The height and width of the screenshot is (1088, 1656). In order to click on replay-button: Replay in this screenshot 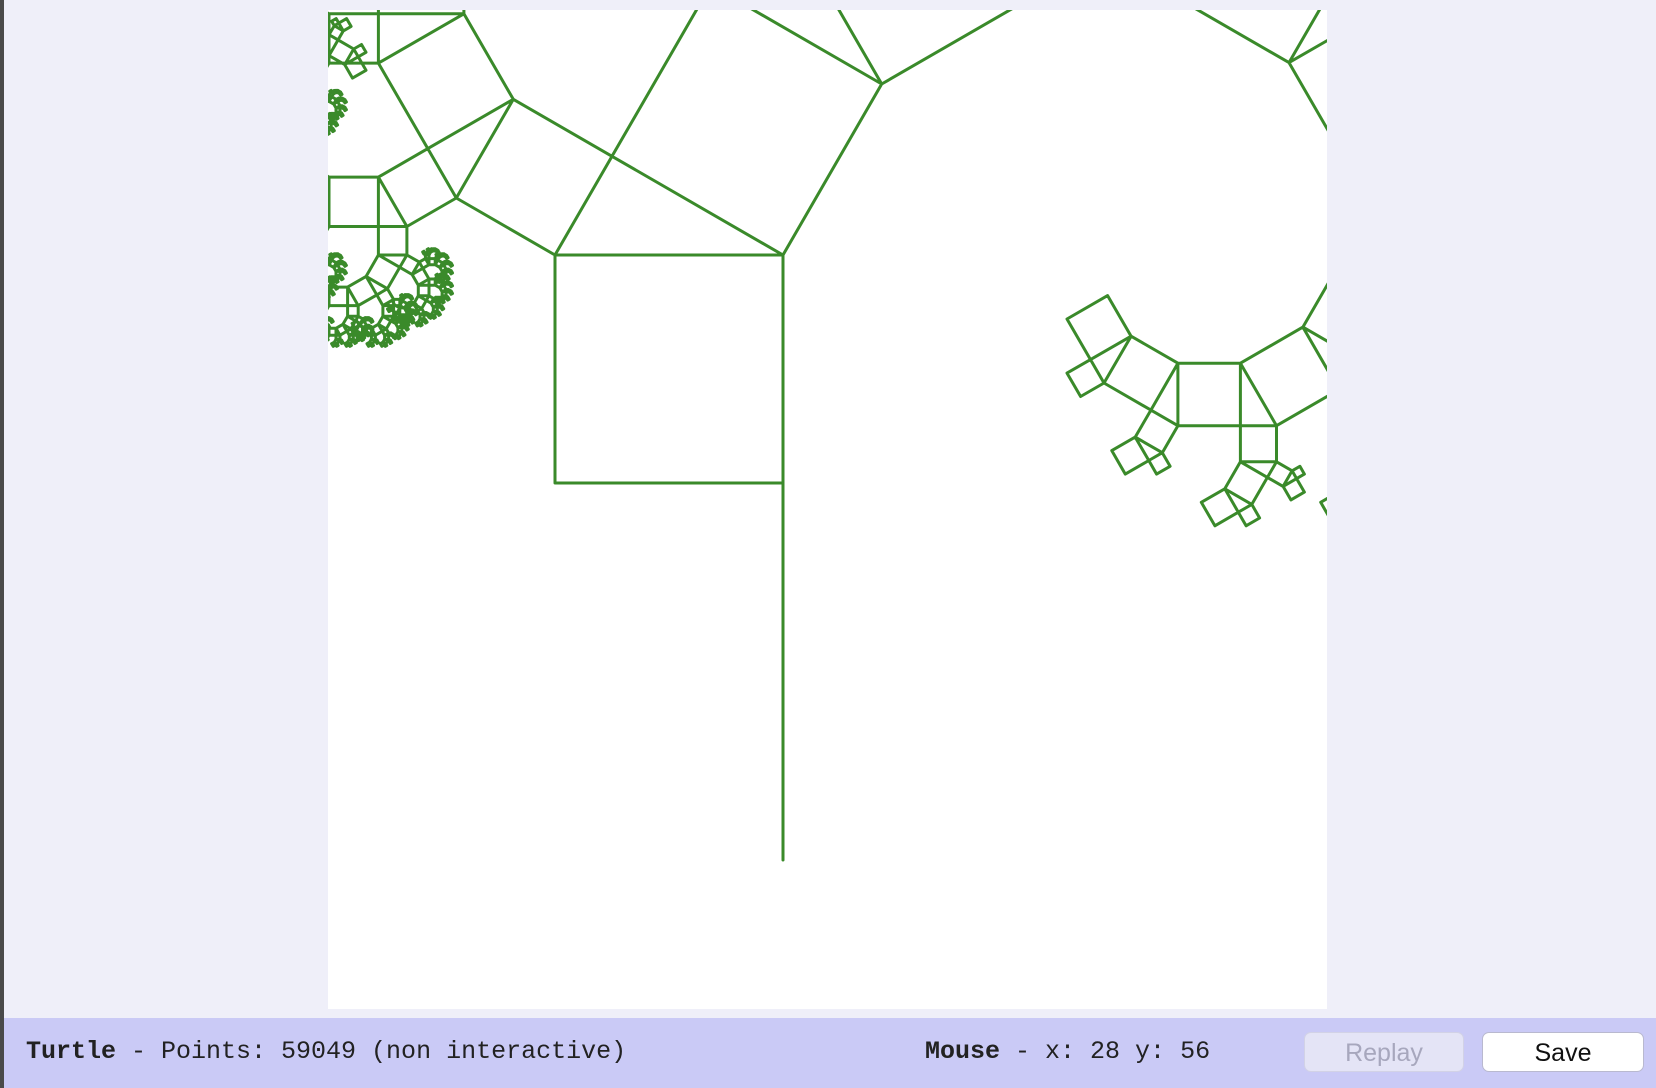, I will do `click(1384, 1052)`.